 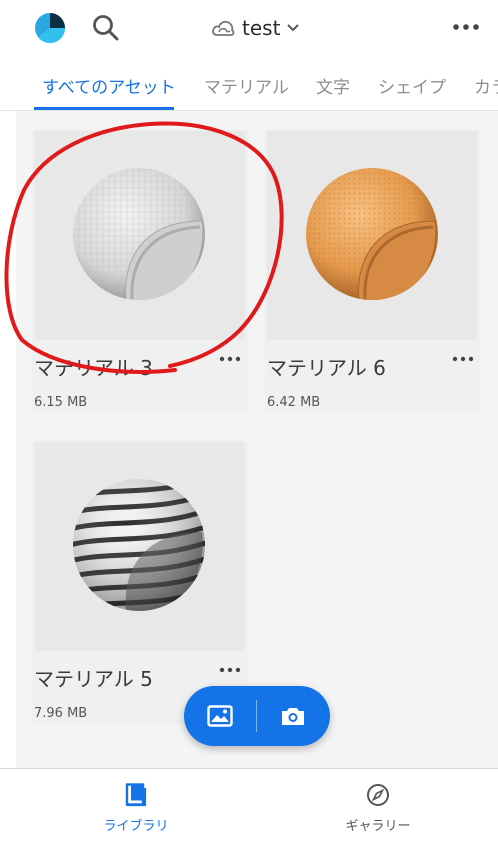 I want to click on tab-materials: マテリアル, so click(x=246, y=85).